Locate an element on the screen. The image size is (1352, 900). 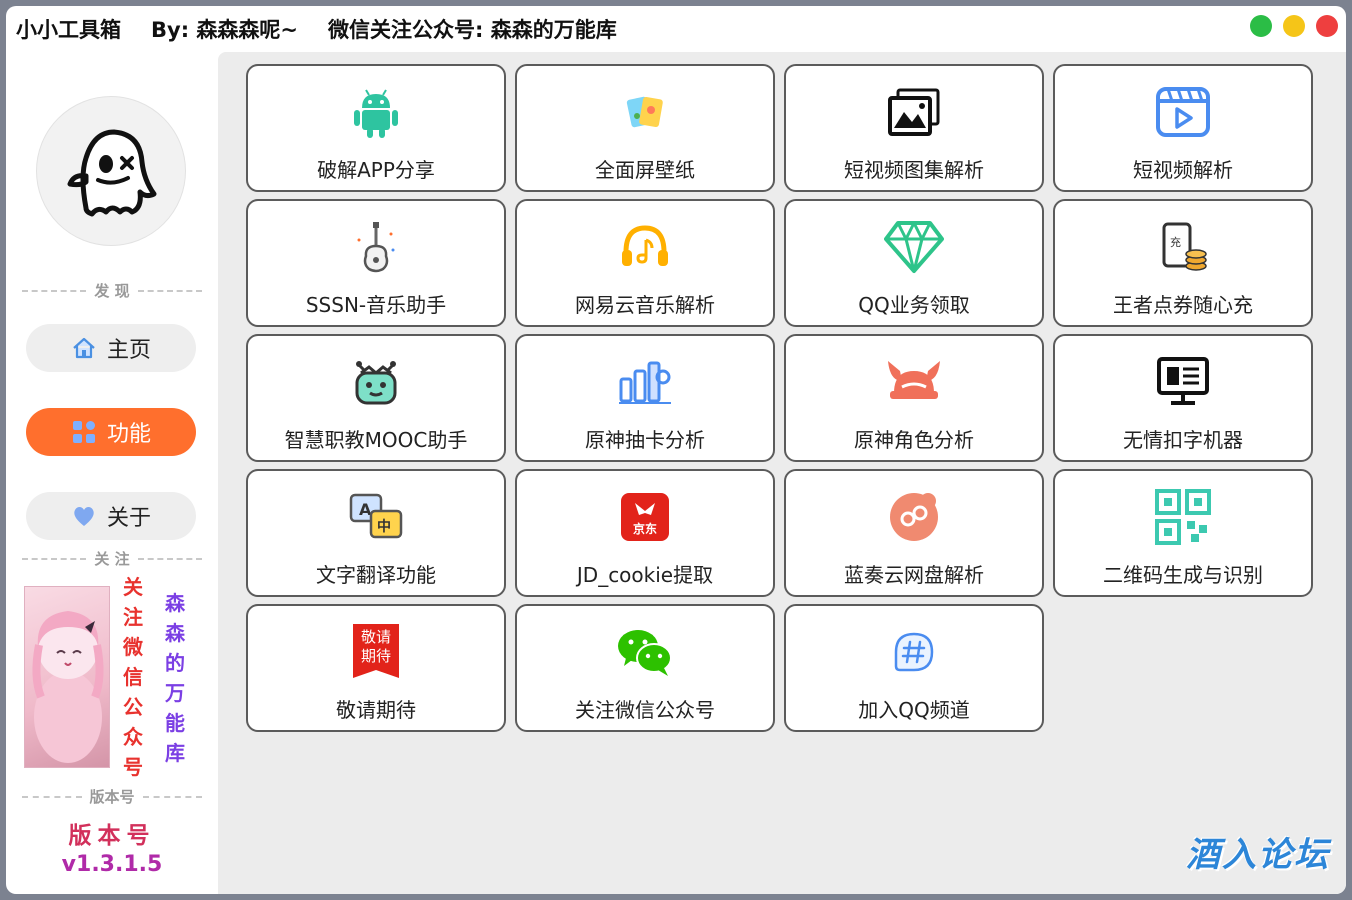
avatar is located at coordinates (111, 171).